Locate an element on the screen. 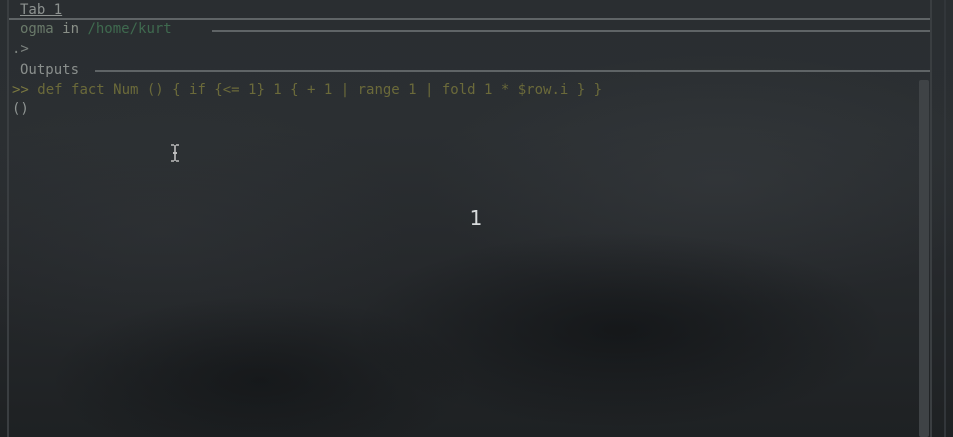  outer-border-right is located at coordinates (945, 218).